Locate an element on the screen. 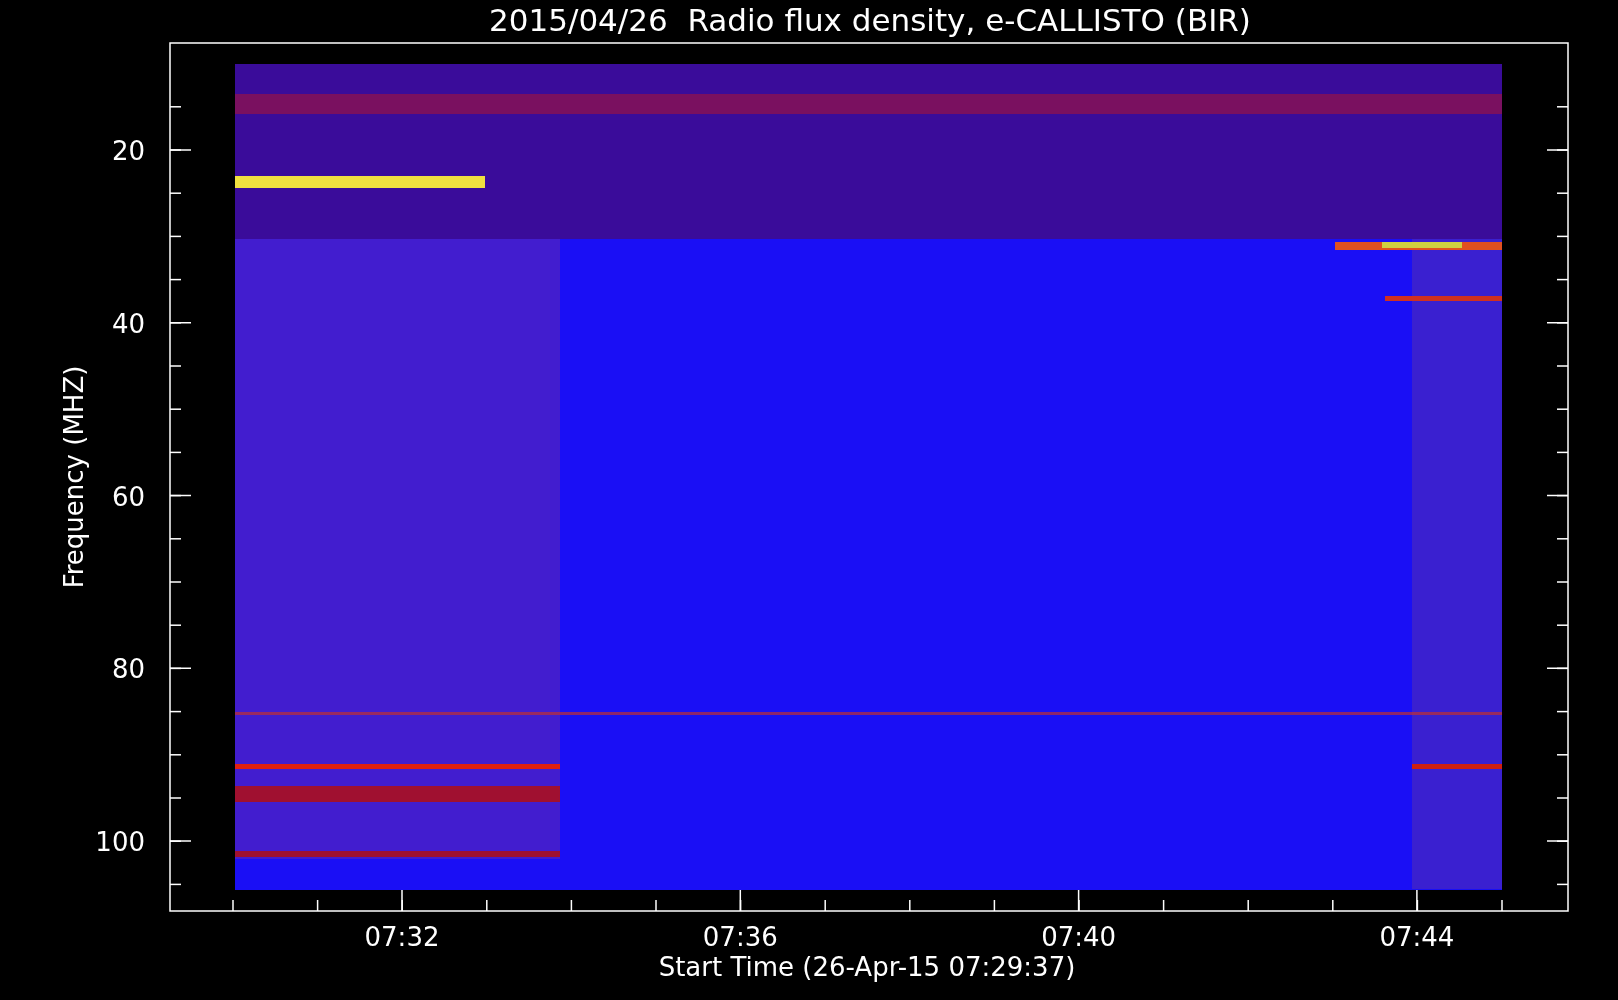  y-tick-label: 40 is located at coordinates (128, 323).